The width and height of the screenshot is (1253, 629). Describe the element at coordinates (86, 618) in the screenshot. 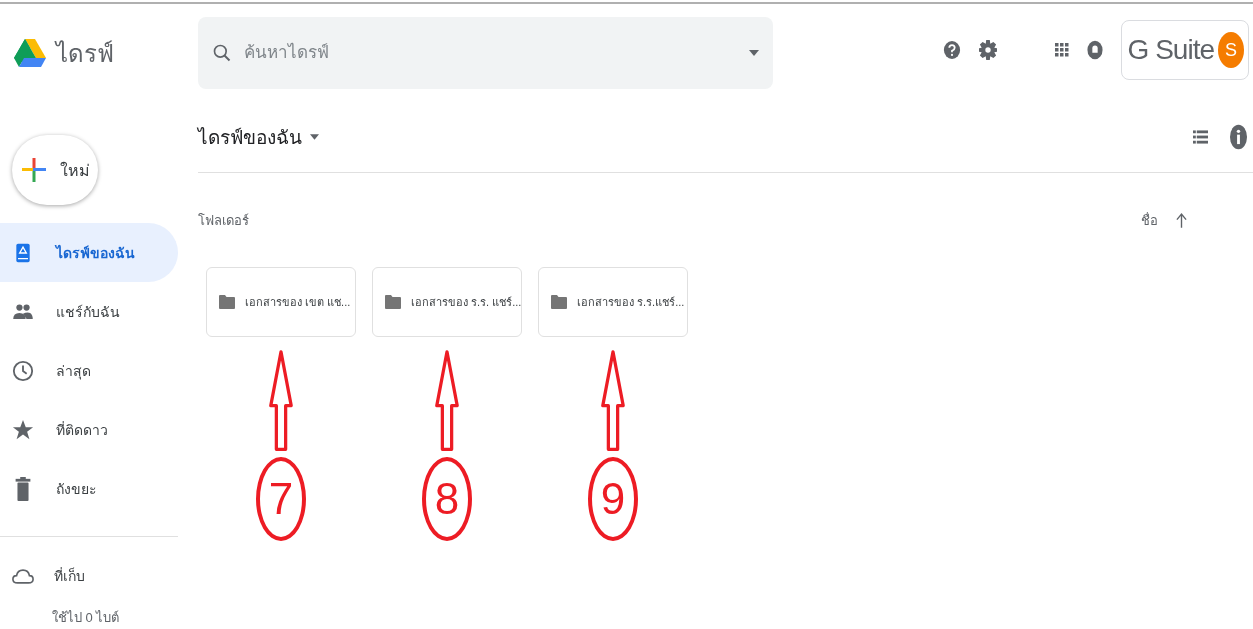

I see `storage-usage: ใช้ไป 0 ไบต์` at that location.